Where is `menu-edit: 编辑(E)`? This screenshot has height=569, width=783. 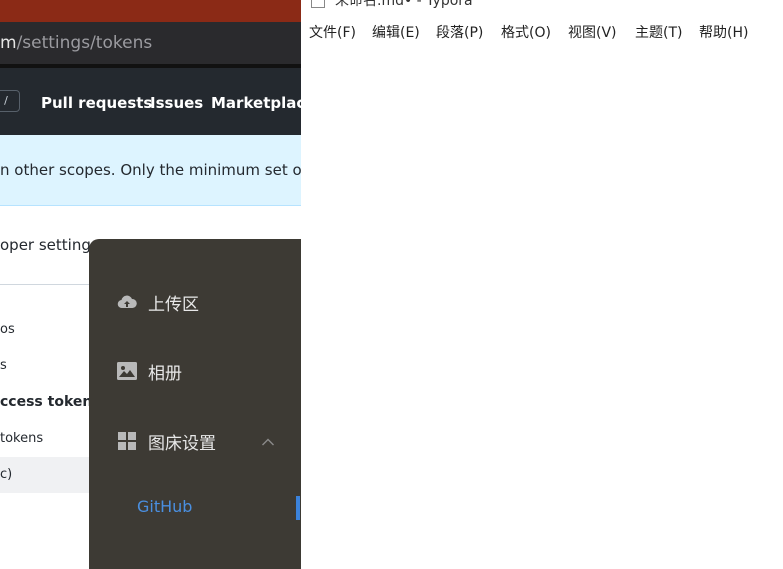
menu-edit: 编辑(E) is located at coordinates (396, 32).